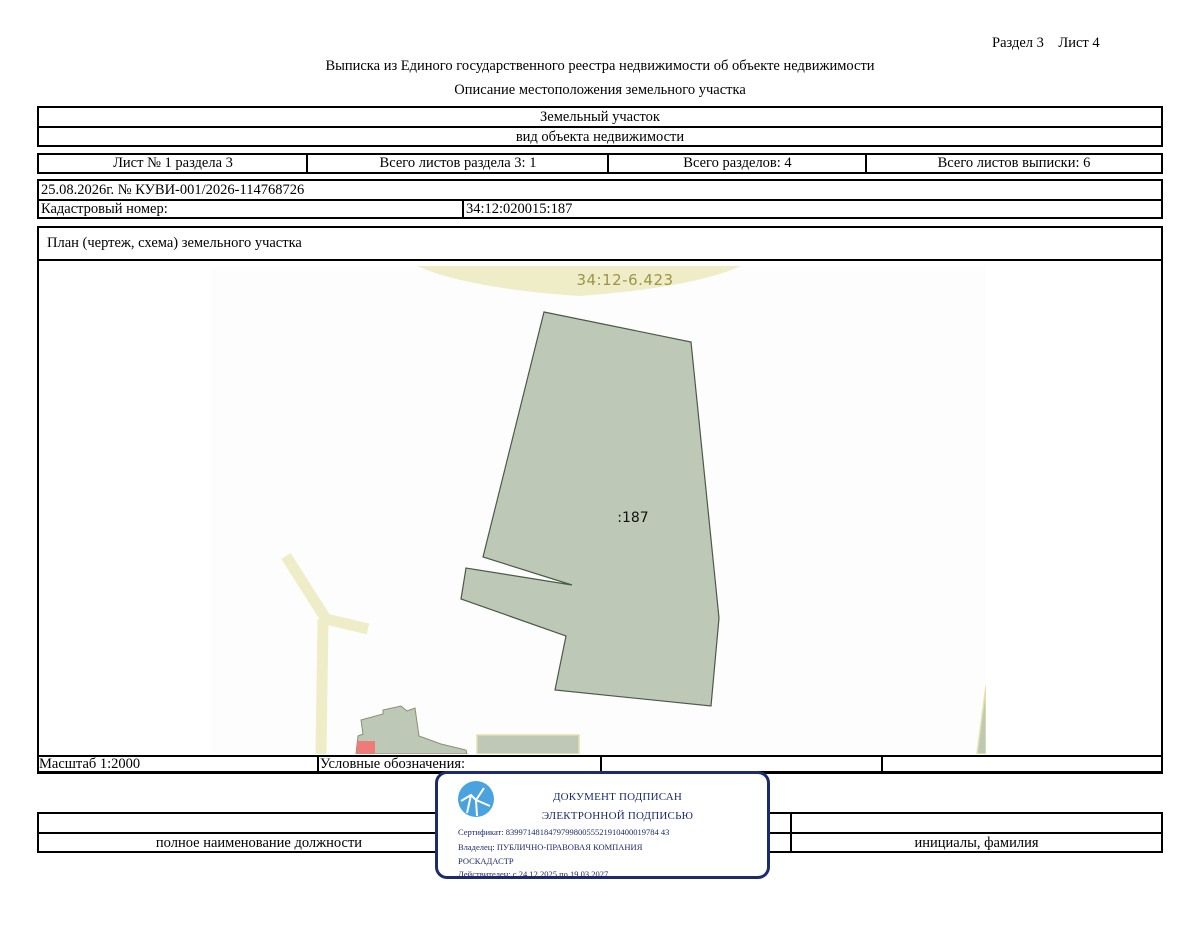 The image size is (1200, 927). What do you see at coordinates (617, 797) in the screenshot?
I see `stamp-line1: ДОКУМЕНТ ПОДПИСАН` at bounding box center [617, 797].